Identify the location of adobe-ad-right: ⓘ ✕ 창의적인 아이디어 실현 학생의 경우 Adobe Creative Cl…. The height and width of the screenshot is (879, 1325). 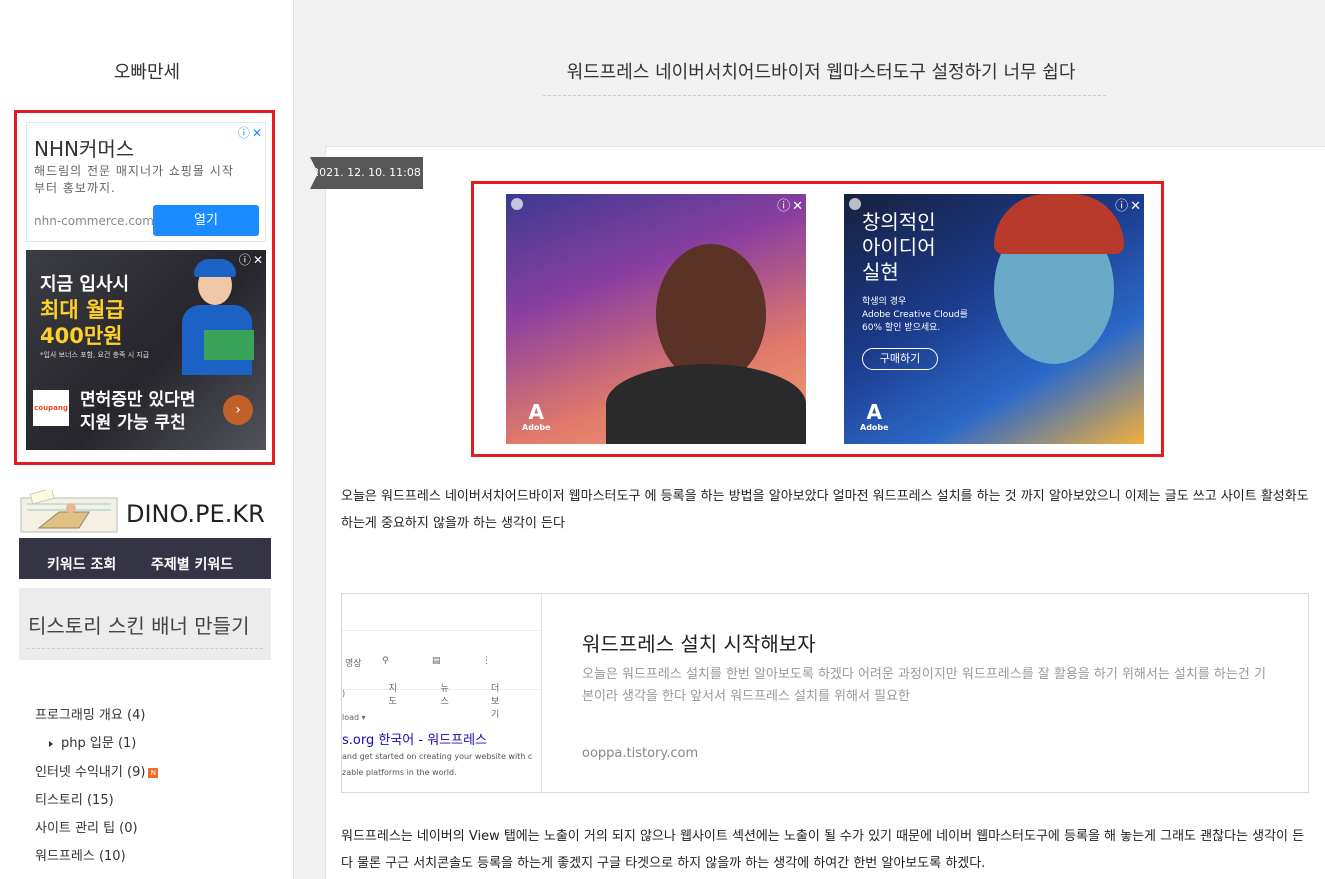
(994, 319).